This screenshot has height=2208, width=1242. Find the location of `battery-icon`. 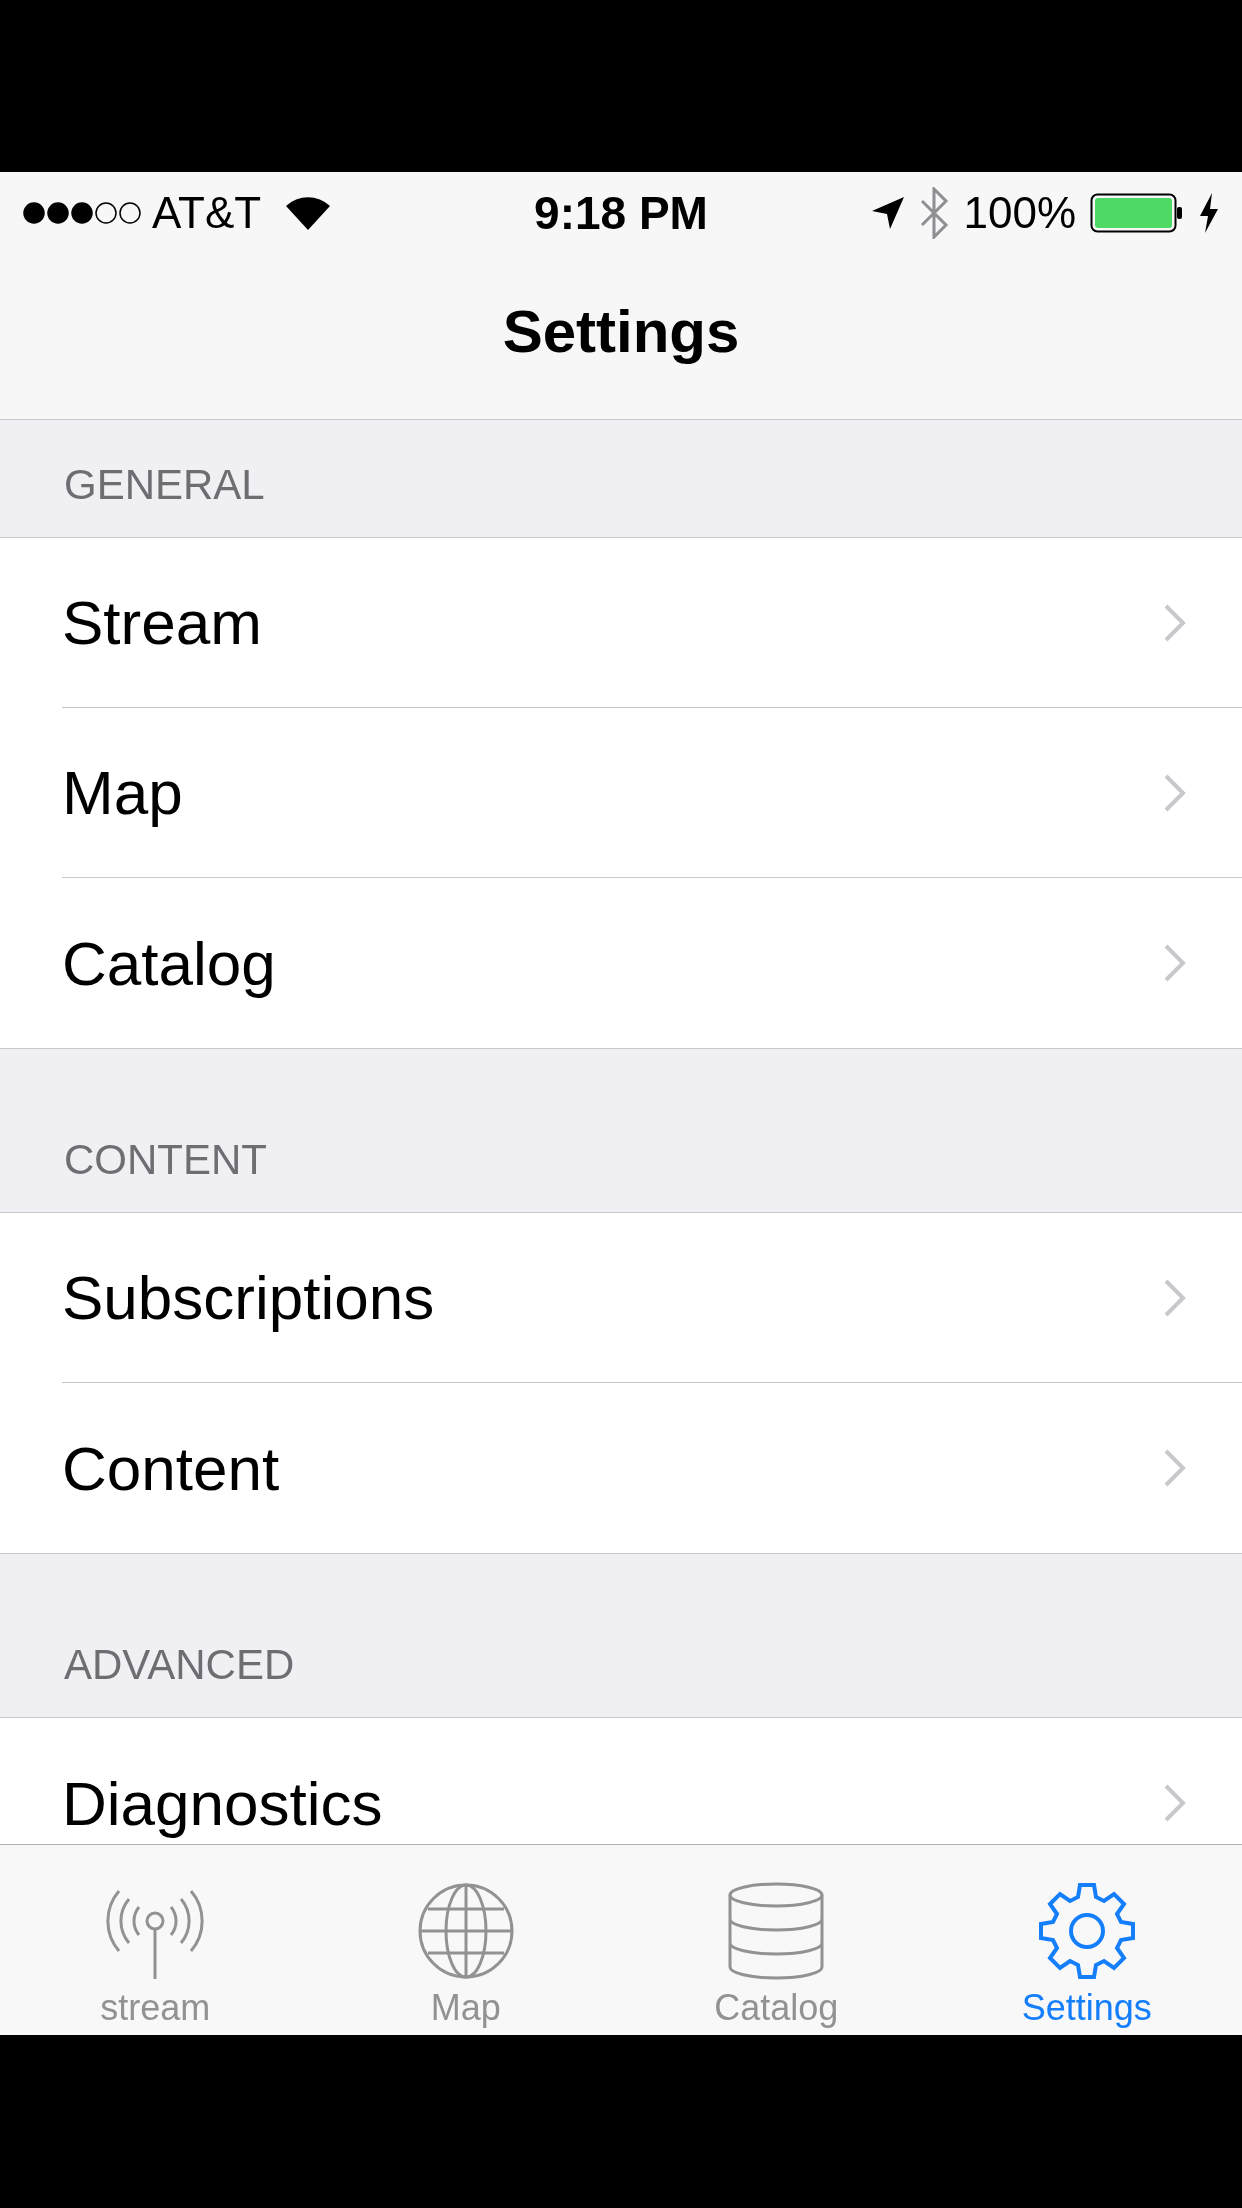

battery-icon is located at coordinates (1137, 213).